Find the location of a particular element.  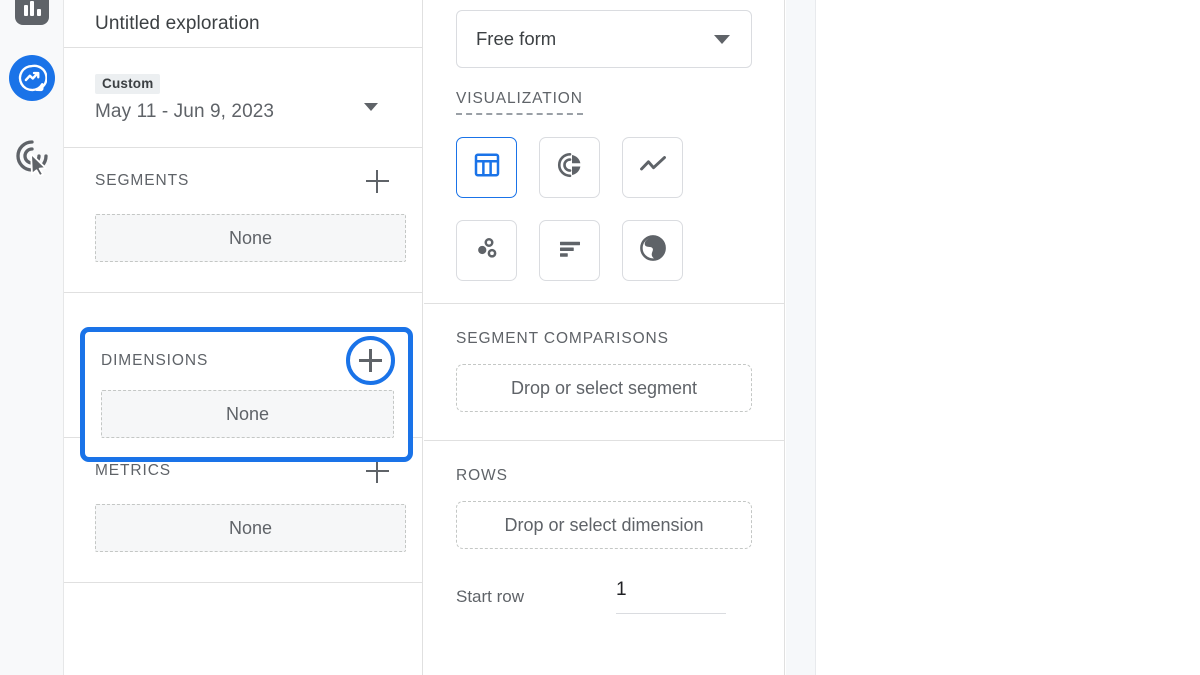

rail-item-advertising is located at coordinates (32, 156).